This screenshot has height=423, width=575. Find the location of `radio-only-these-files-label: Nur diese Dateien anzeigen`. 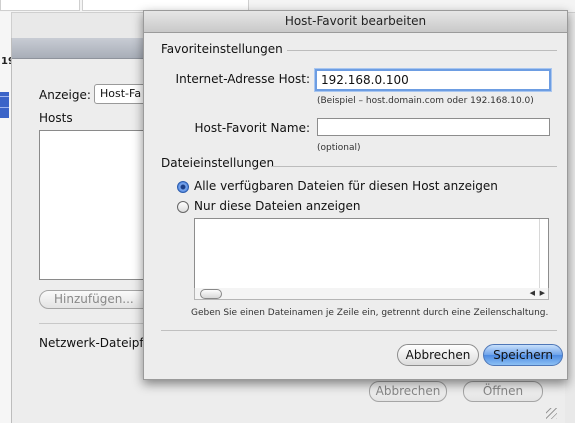

radio-only-these-files-label: Nur diese Dateien anzeigen is located at coordinates (277, 206).